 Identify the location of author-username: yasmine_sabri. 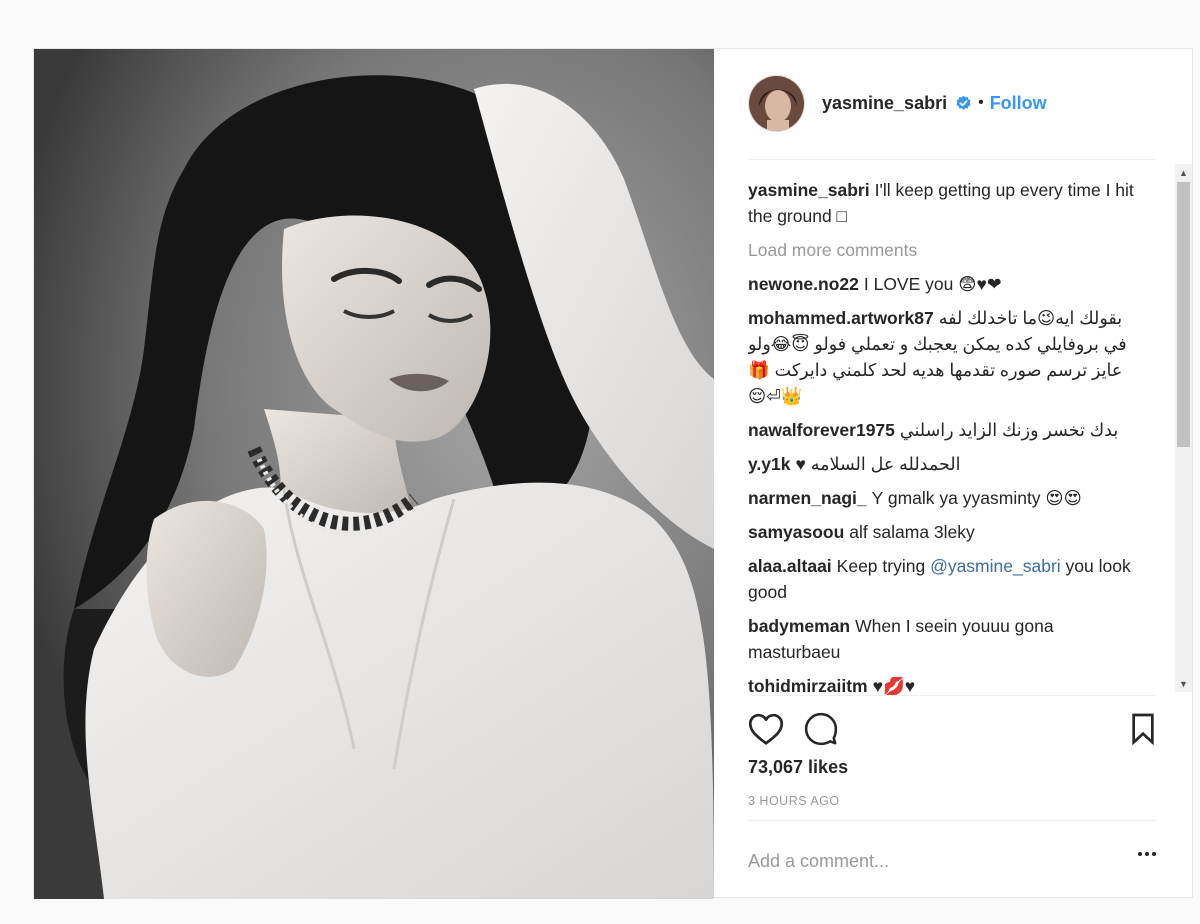
(884, 103).